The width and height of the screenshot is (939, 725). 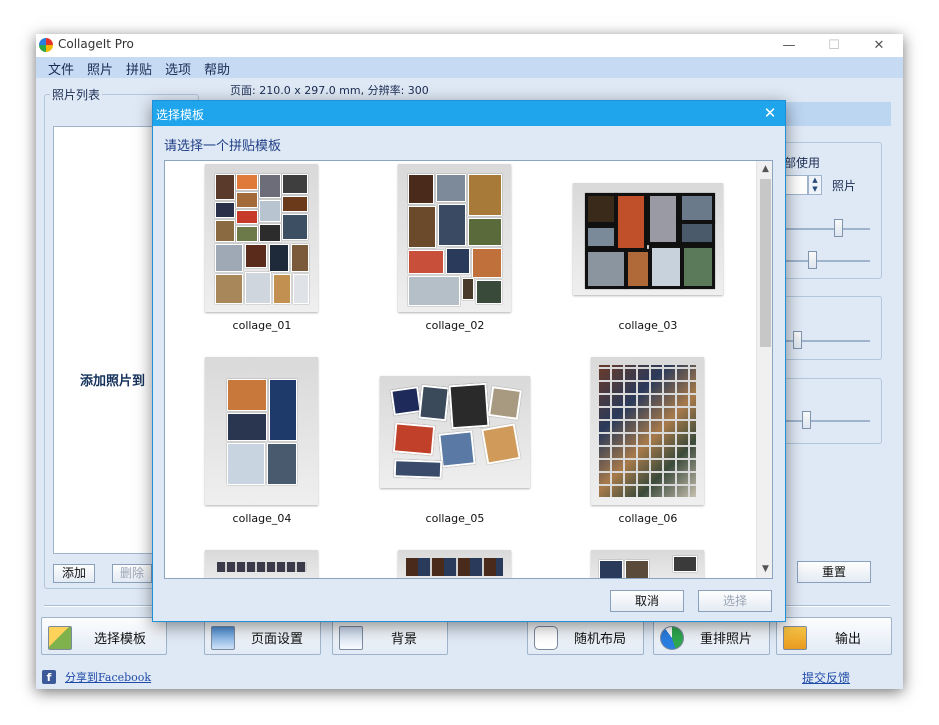 What do you see at coordinates (455, 518) in the screenshot?
I see `template-name: collage_05` at bounding box center [455, 518].